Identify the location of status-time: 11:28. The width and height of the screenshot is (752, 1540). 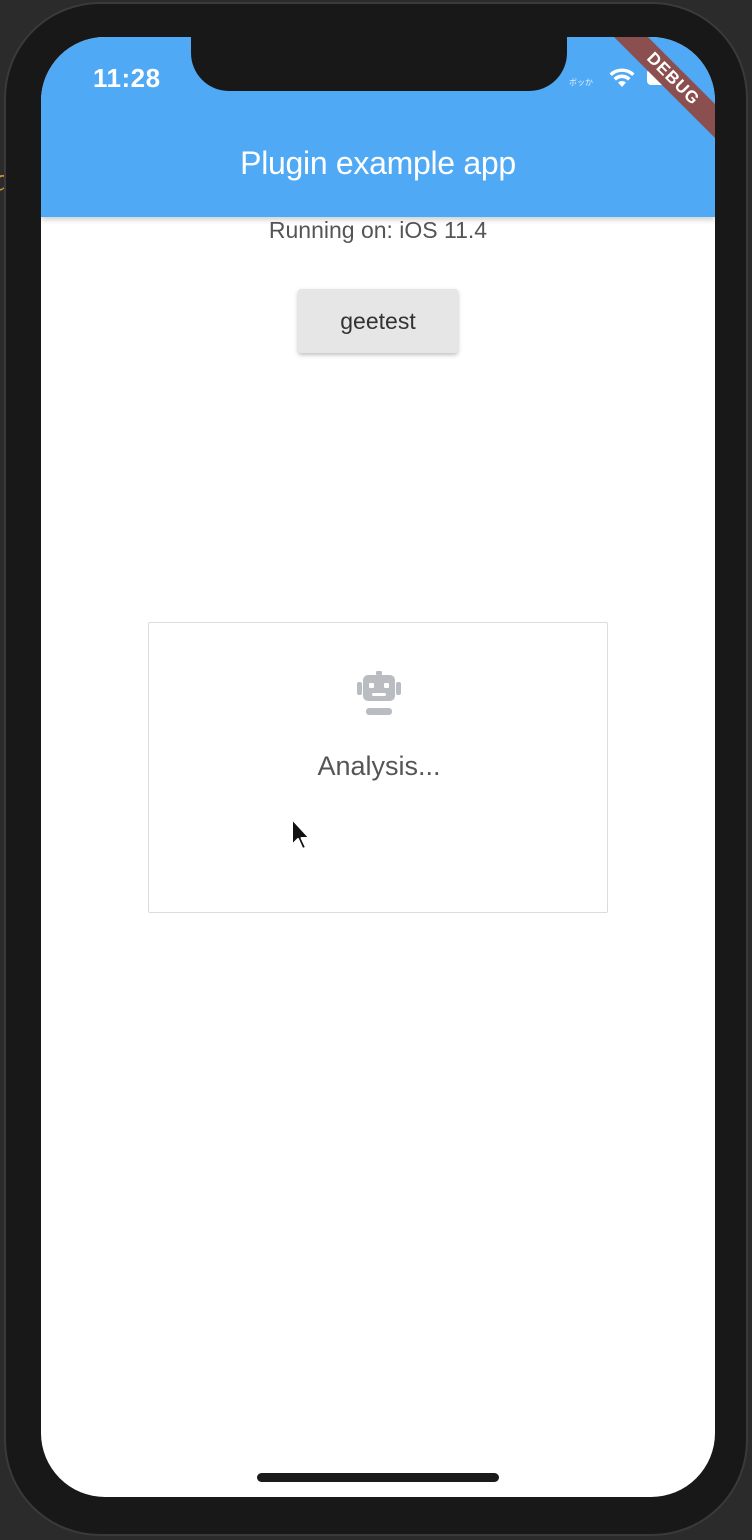
(127, 78).